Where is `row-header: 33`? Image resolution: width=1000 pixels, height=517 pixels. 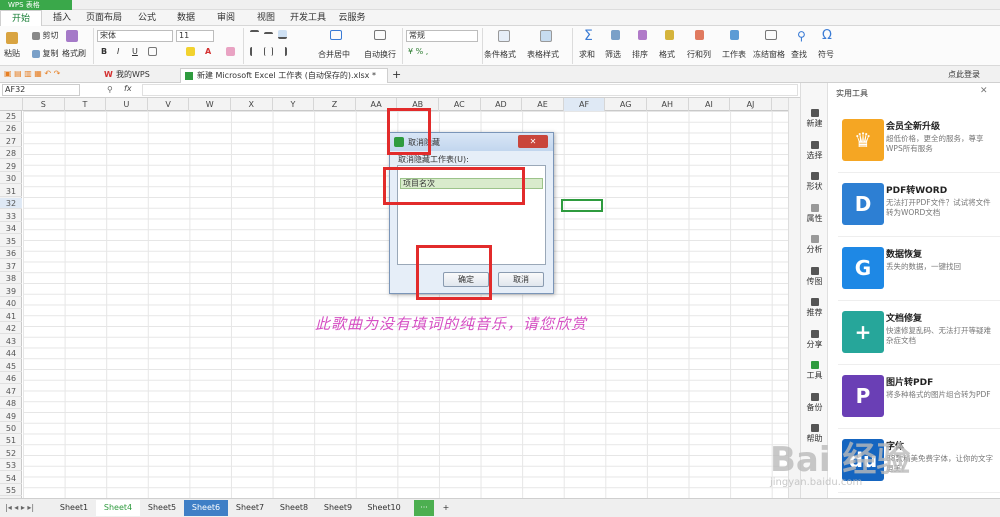 row-header: 33 is located at coordinates (11, 216).